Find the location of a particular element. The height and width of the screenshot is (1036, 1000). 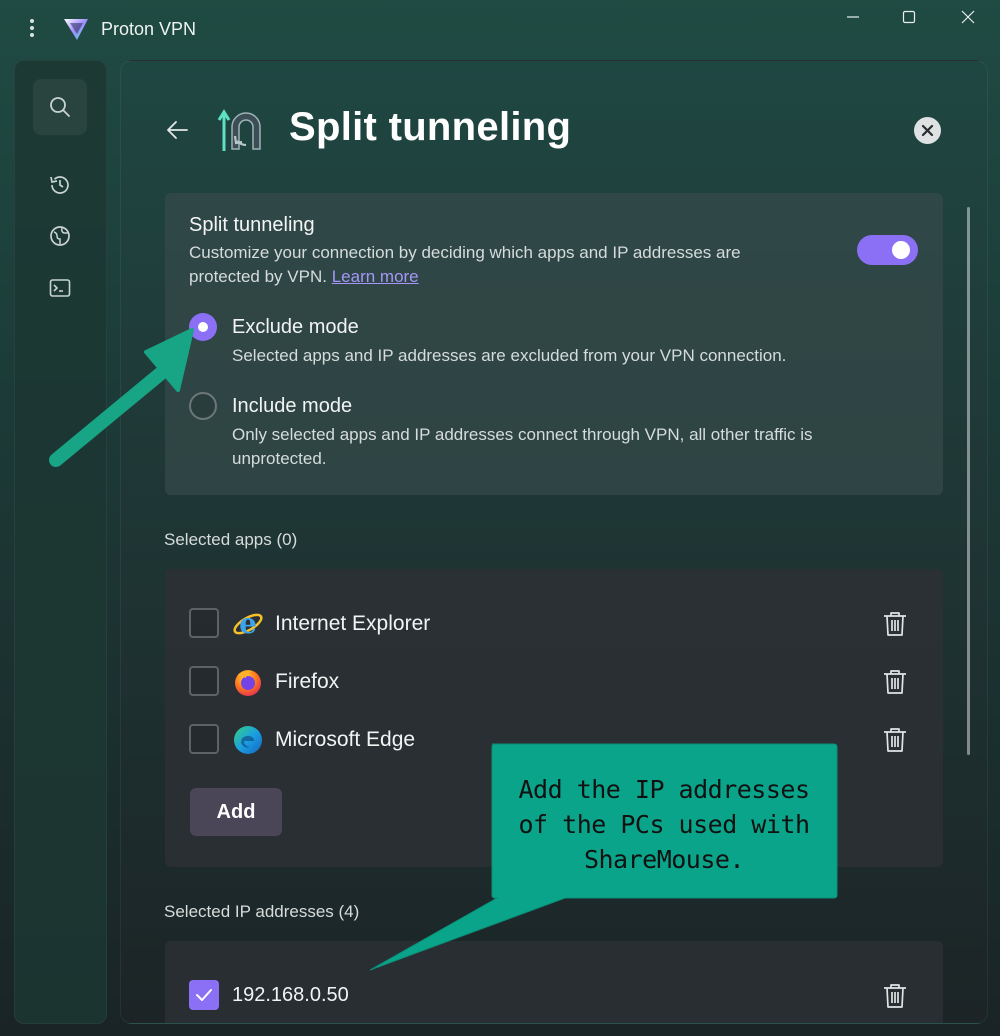

sidebar-item-gateways is located at coordinates (60, 288).